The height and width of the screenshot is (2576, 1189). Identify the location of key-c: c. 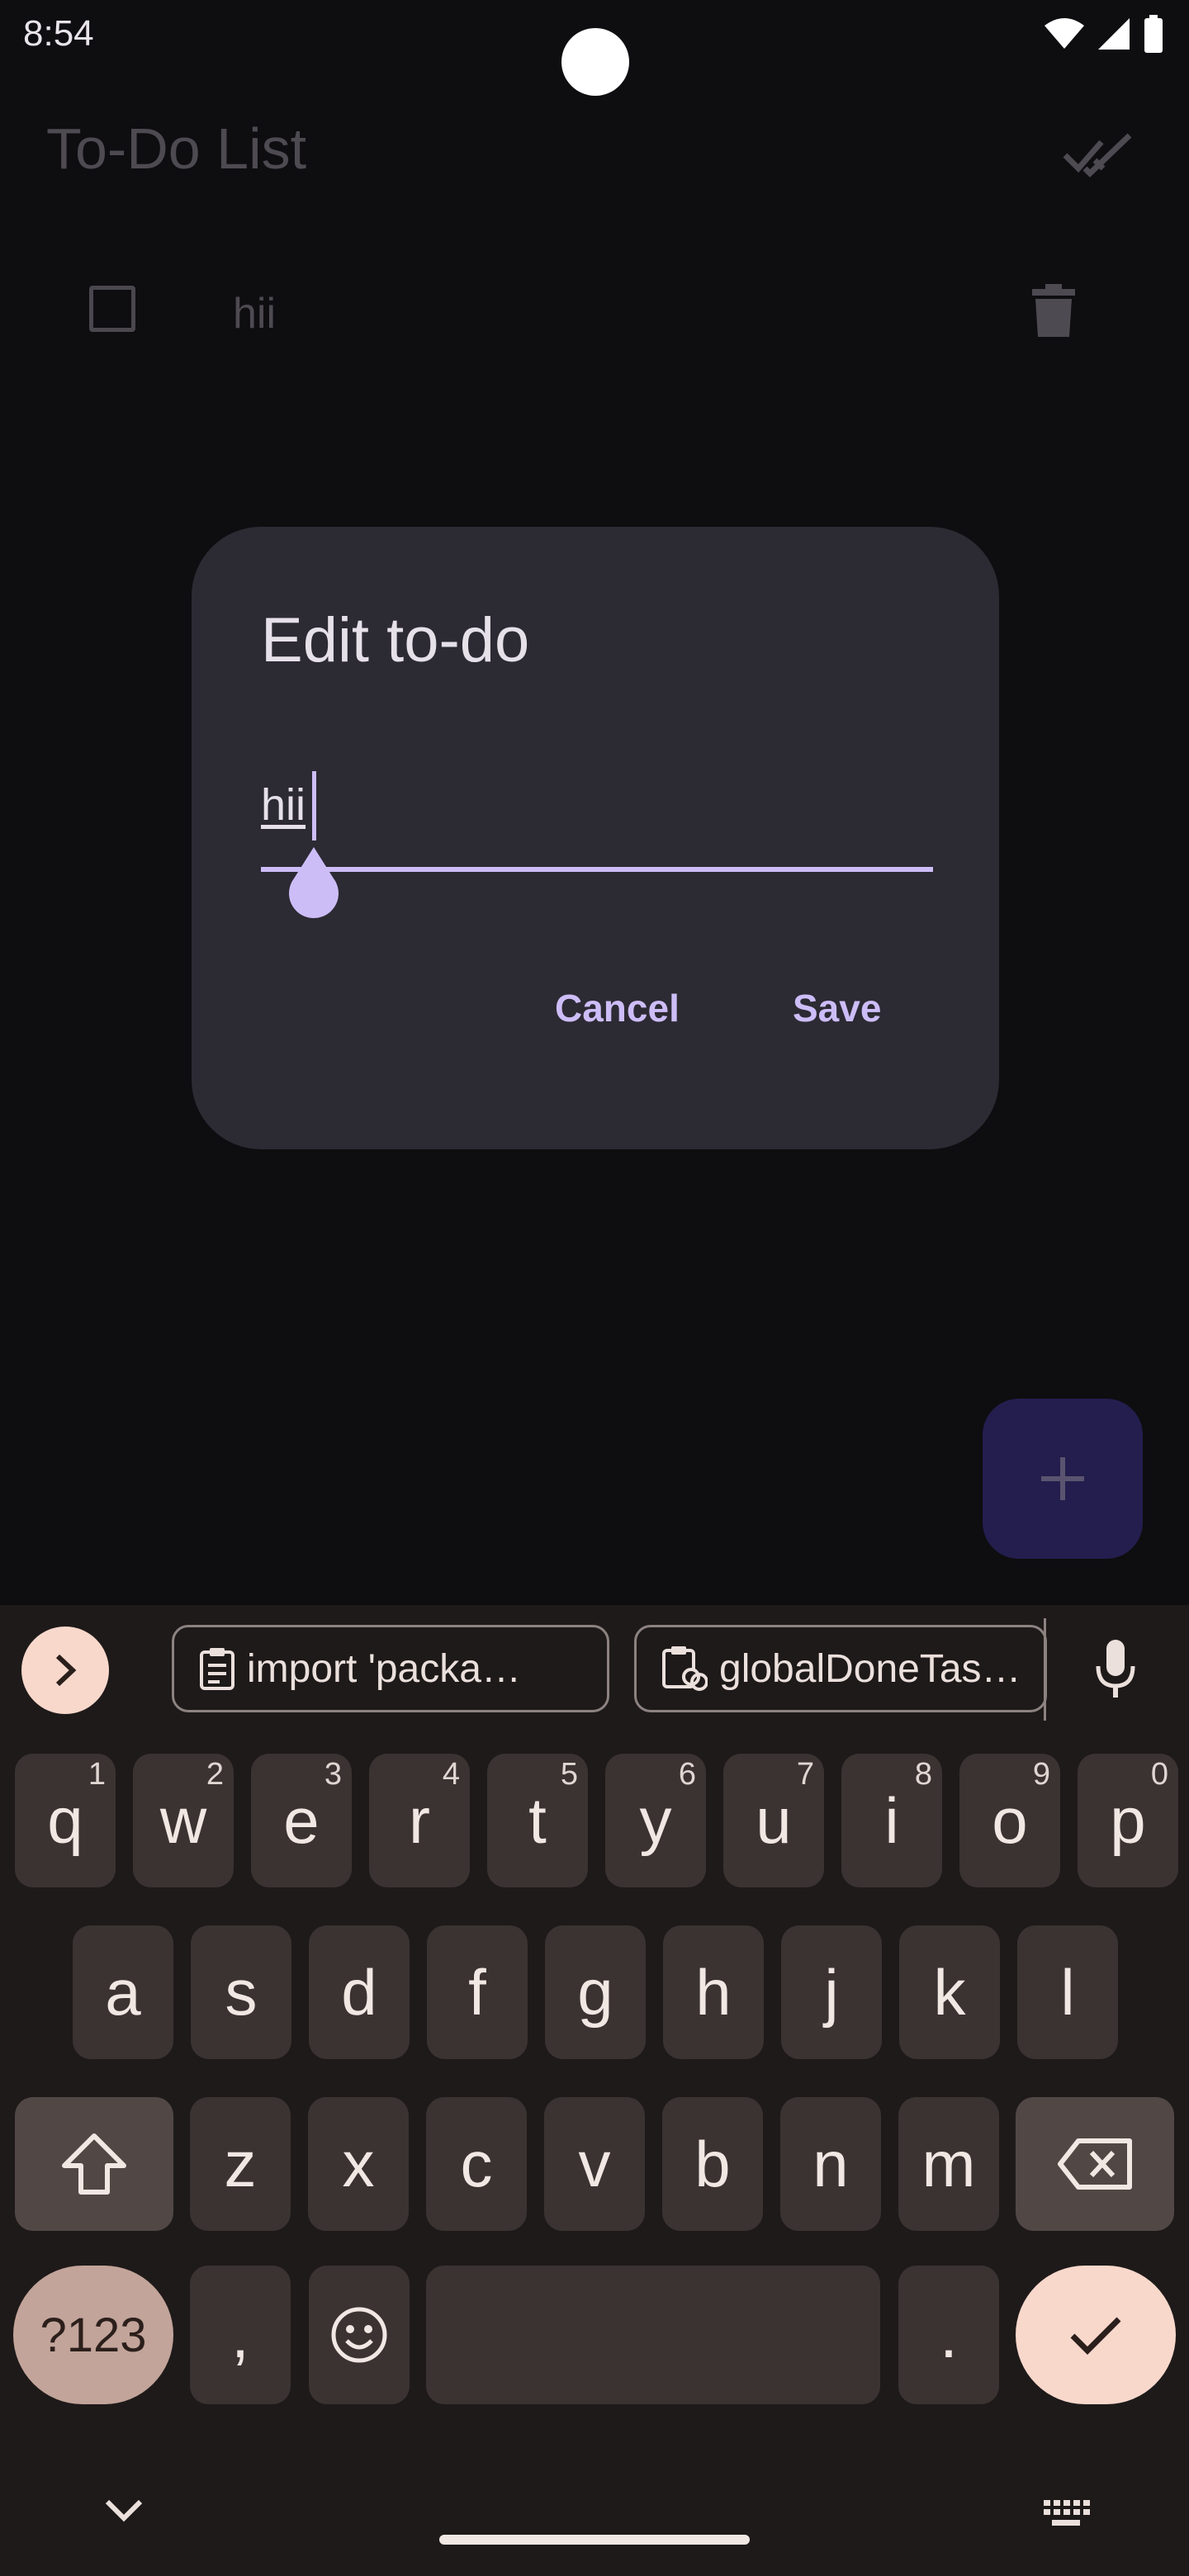
(476, 2164).